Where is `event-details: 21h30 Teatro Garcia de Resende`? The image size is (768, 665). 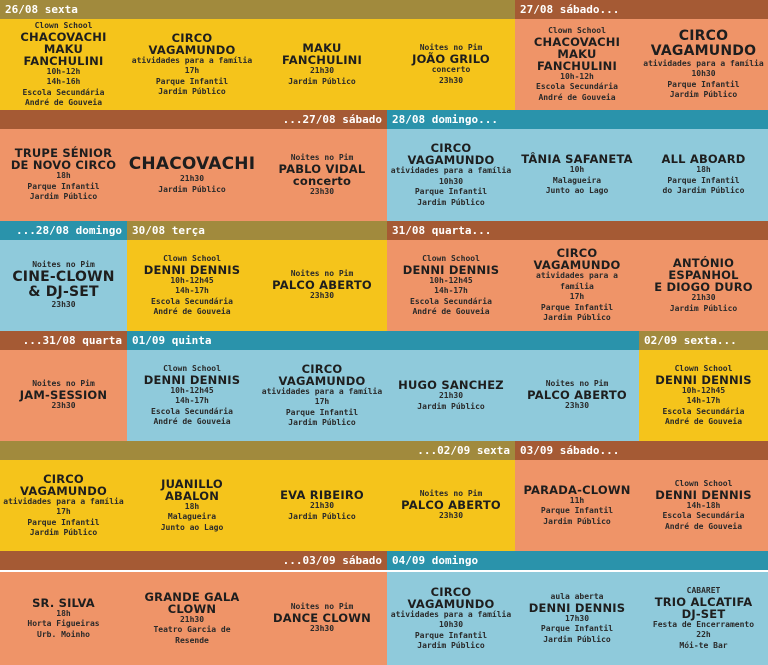 event-details: 21h30 Teatro Garcia de Resende is located at coordinates (192, 629).